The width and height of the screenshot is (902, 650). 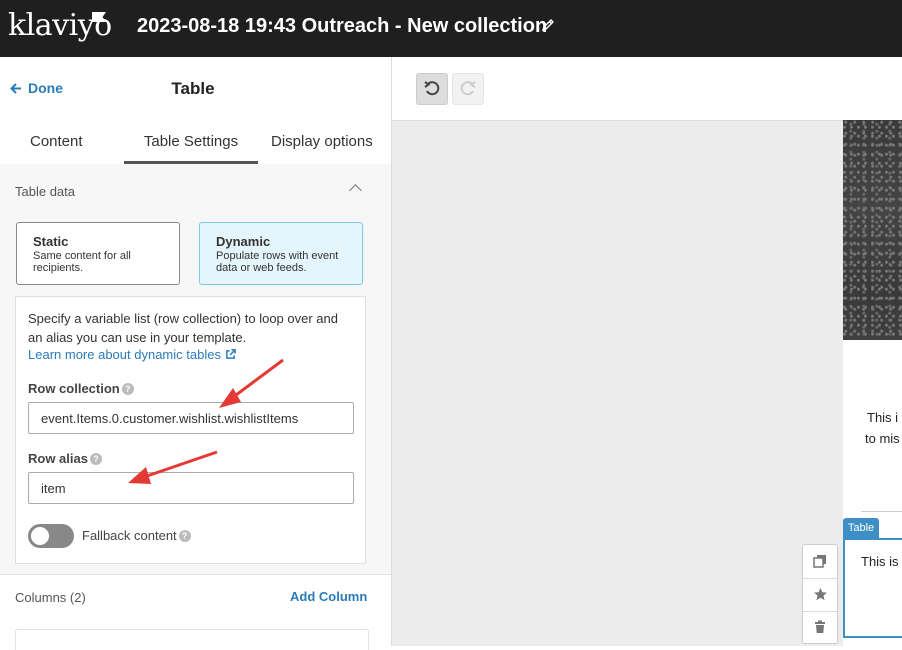 I want to click on row-alias-label-text: Row alias, so click(x=58, y=458).